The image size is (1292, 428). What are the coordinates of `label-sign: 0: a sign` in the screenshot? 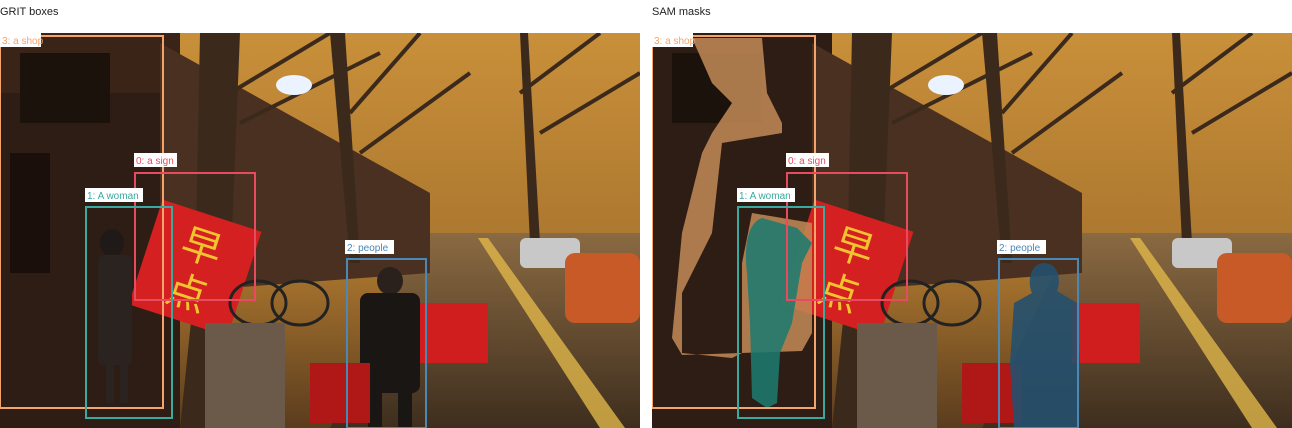 It's located at (155, 160).